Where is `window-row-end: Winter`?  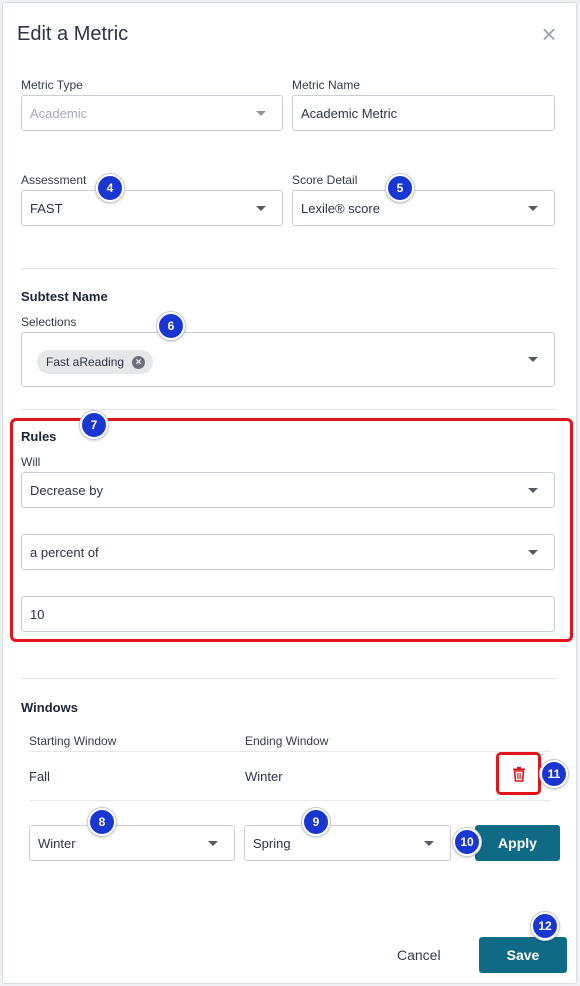
window-row-end: Winter is located at coordinates (264, 776).